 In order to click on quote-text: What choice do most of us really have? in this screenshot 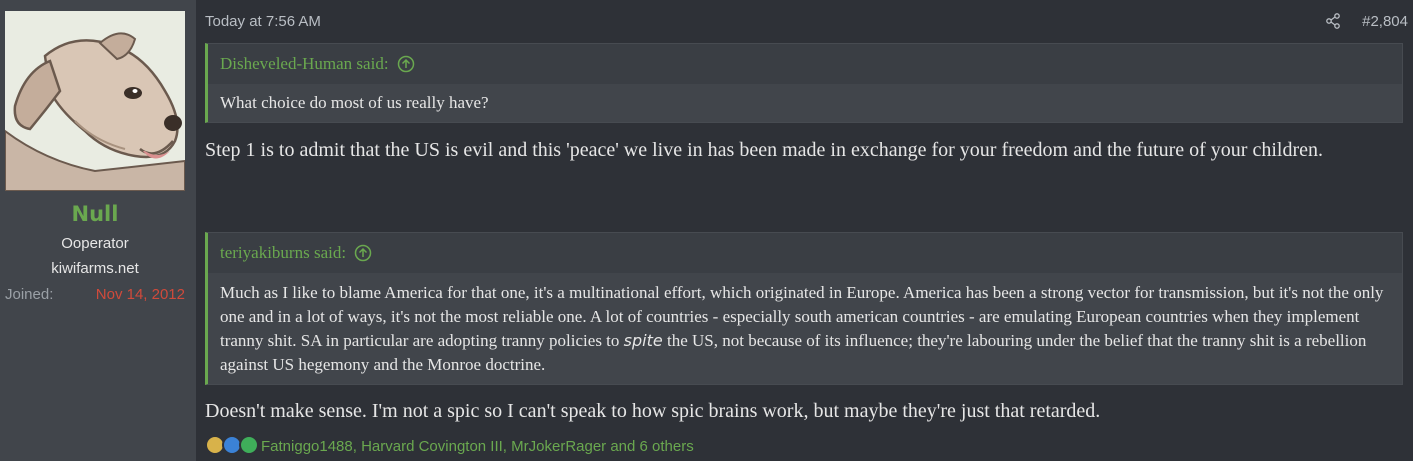, I will do `click(805, 103)`.